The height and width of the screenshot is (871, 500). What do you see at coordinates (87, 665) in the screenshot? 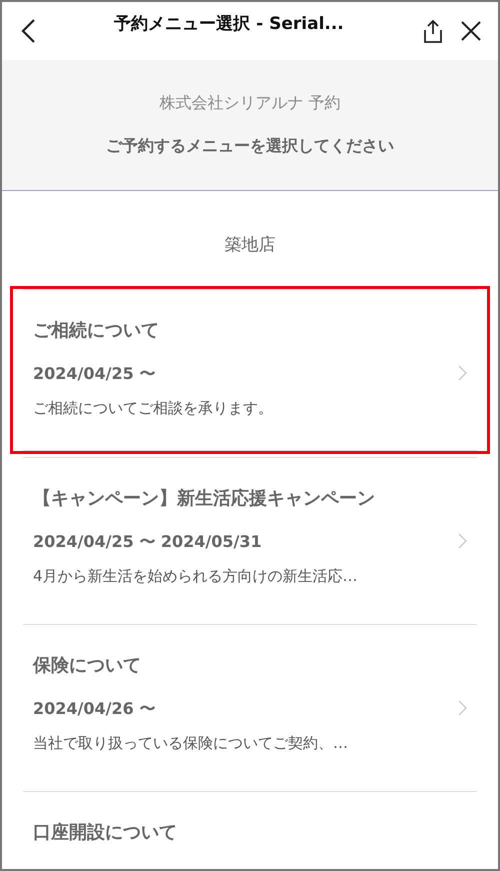
I see `menu-title: 保険について` at bounding box center [87, 665].